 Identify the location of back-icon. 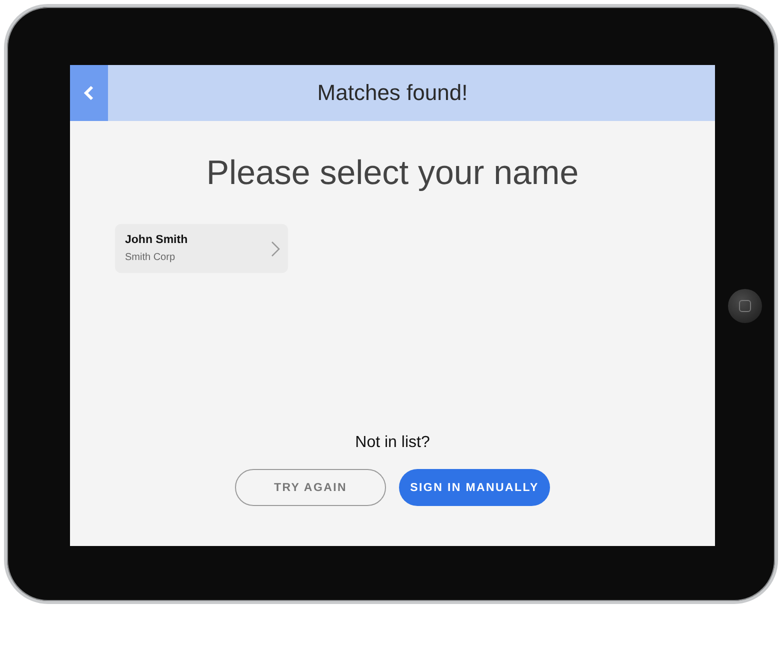
(89, 93).